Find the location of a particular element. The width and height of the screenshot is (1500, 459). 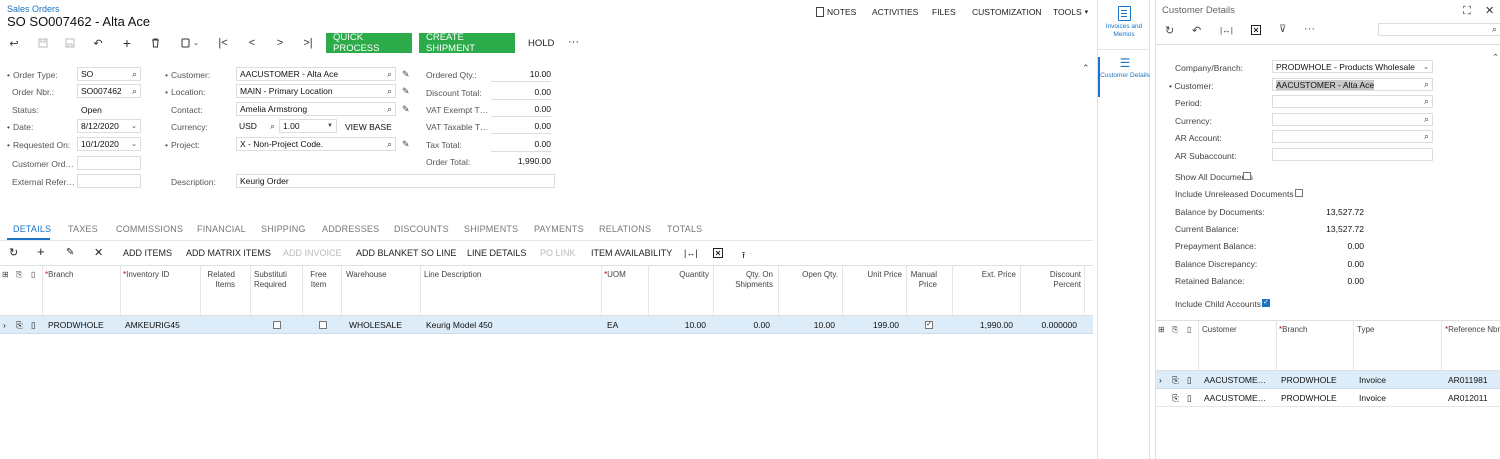

company-branch-select: PRODWHOLE - Products Wholesale ⌄ is located at coordinates (1352, 66).